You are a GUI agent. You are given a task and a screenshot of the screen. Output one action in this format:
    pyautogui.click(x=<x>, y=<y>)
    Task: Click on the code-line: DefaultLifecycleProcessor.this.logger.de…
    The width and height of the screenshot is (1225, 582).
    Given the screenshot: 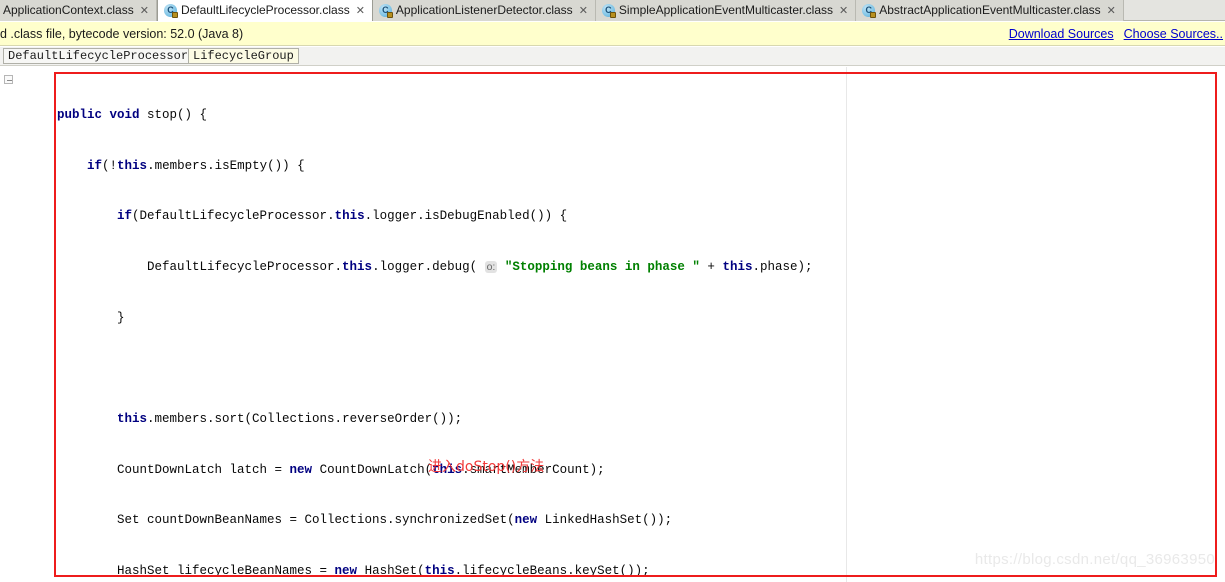 What is the action you would take?
    pyautogui.click(x=435, y=266)
    